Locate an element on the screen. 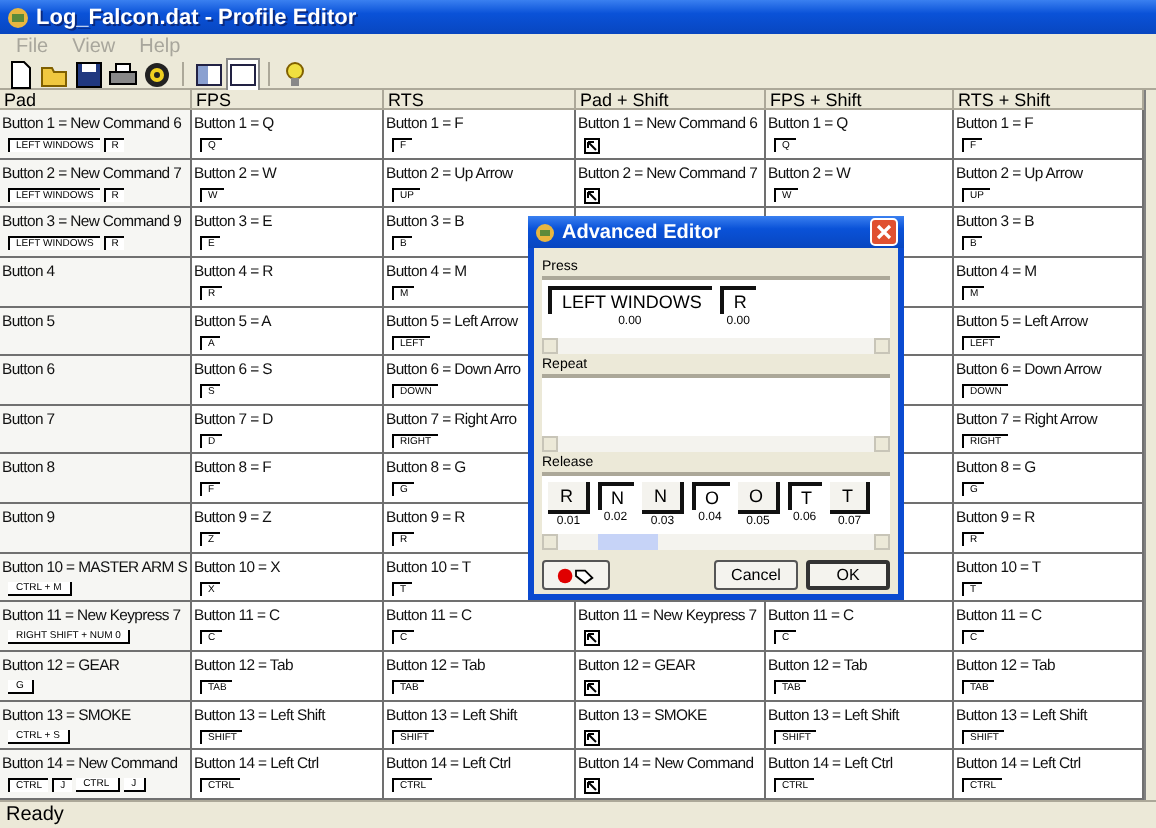 The width and height of the screenshot is (1156, 828). column-header: FPS is located at coordinates (288, 100).